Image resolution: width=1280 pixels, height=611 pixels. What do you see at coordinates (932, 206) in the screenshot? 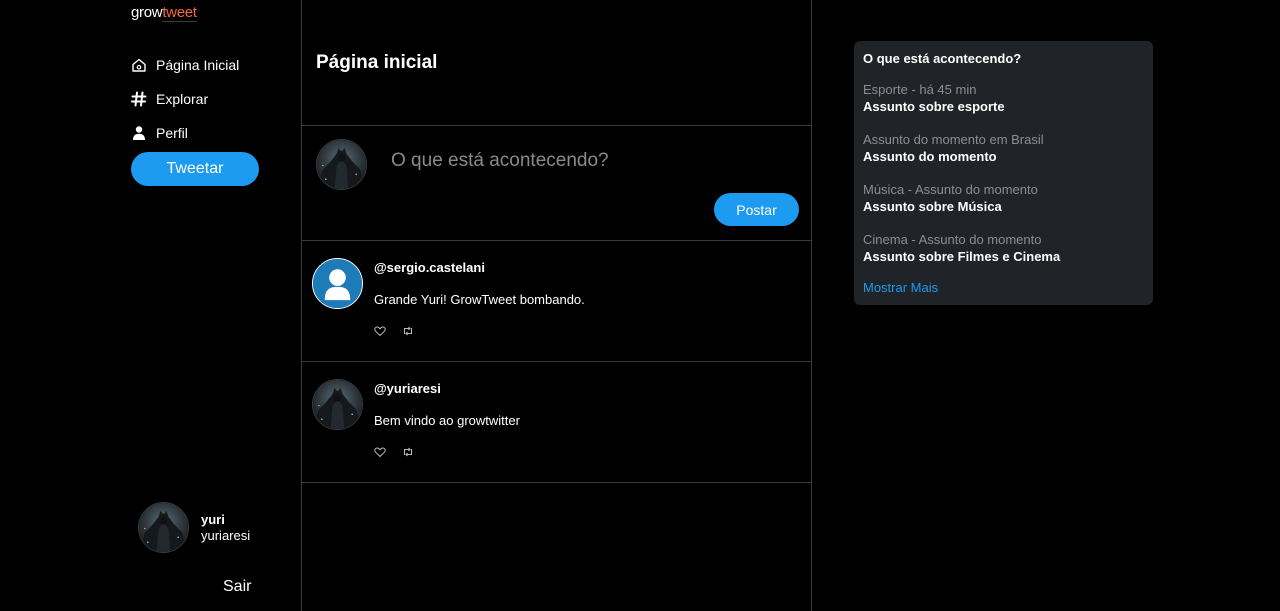
I see `trend-topic: Assunto sobre Música` at bounding box center [932, 206].